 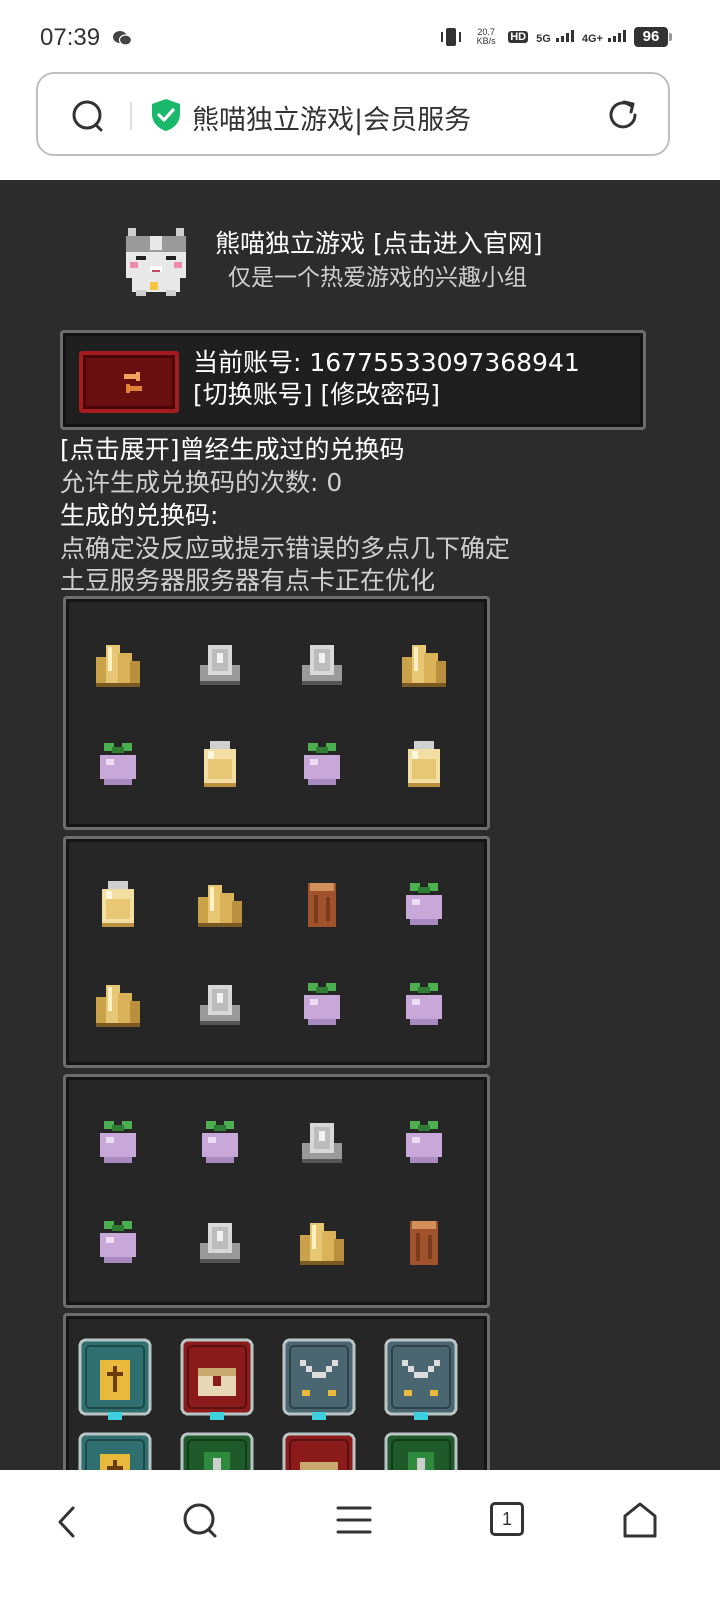 I want to click on page-title: 熊喵独立游戏|会员服务, so click(x=331, y=117).